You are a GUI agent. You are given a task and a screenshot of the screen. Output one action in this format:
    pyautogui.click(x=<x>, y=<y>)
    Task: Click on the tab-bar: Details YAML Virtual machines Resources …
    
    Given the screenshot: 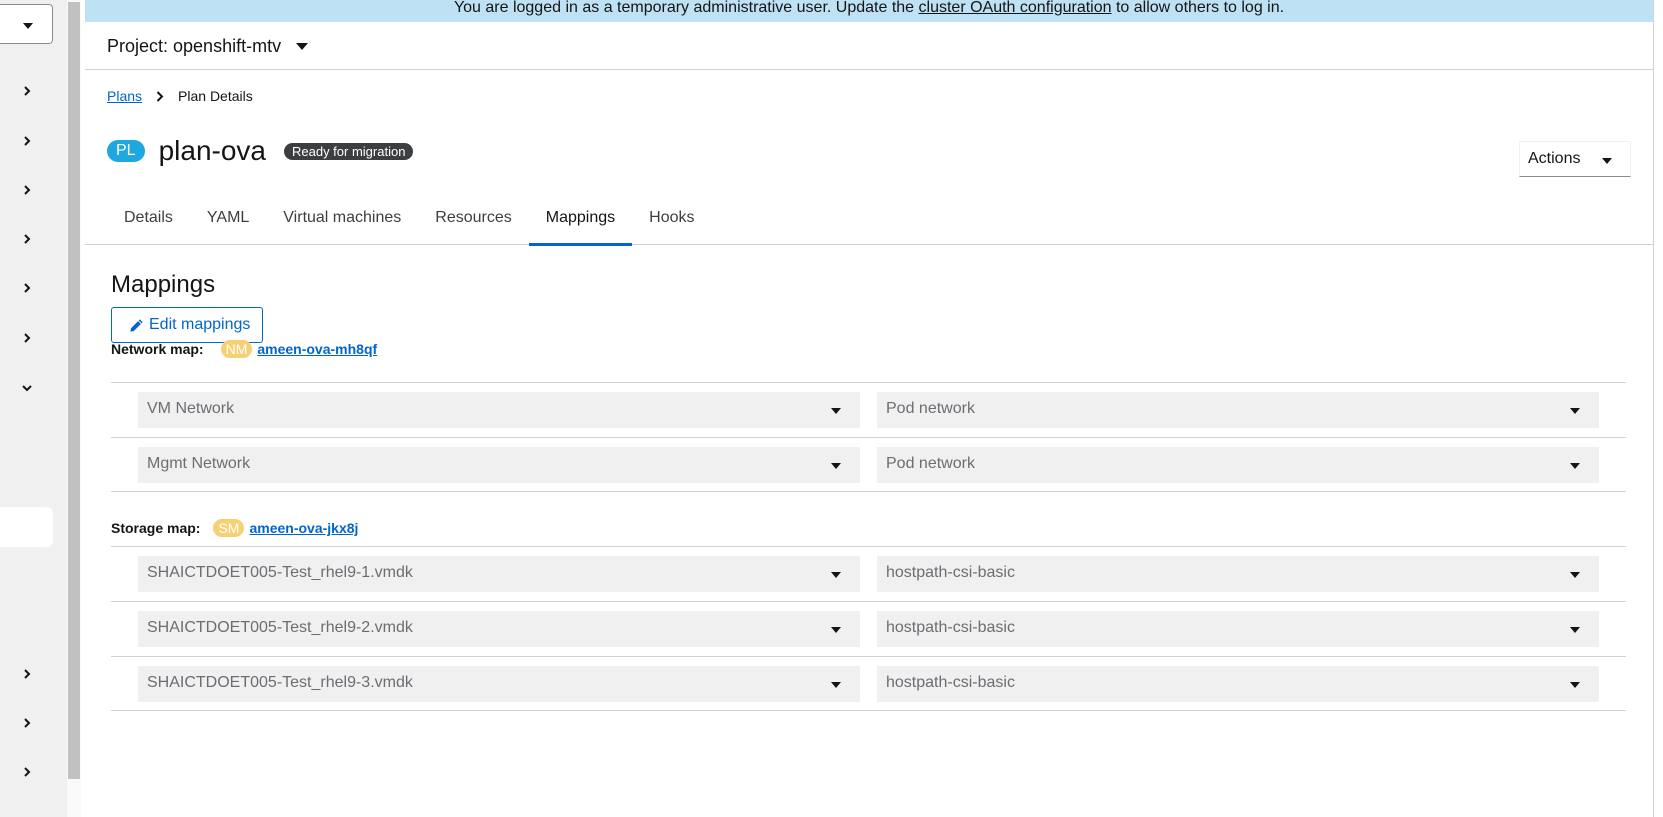 What is the action you would take?
    pyautogui.click(x=869, y=224)
    